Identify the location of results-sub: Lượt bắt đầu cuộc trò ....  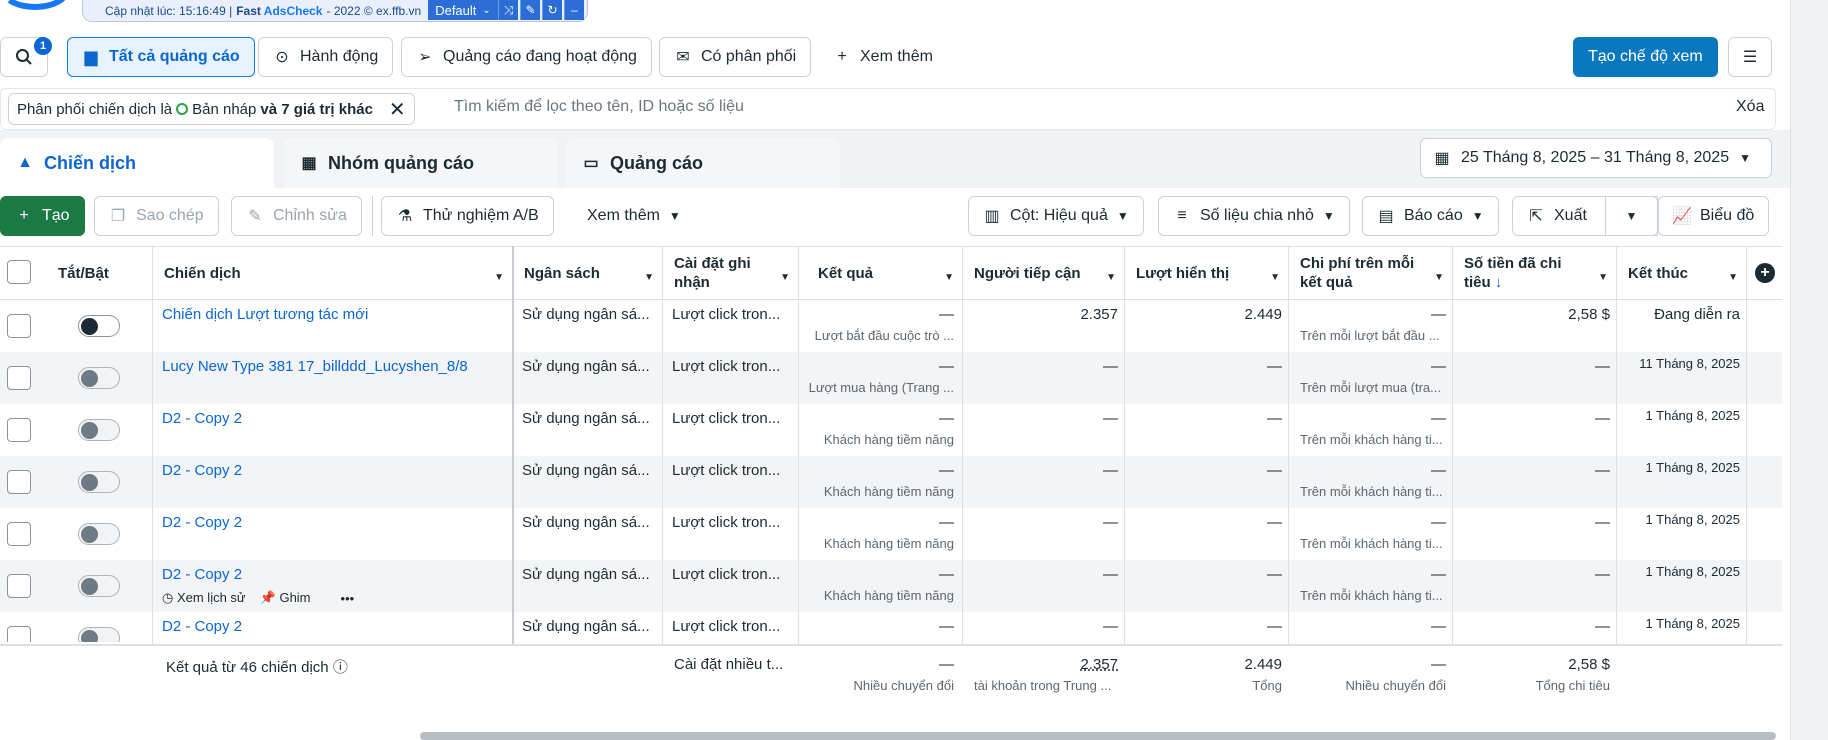
(884, 335).